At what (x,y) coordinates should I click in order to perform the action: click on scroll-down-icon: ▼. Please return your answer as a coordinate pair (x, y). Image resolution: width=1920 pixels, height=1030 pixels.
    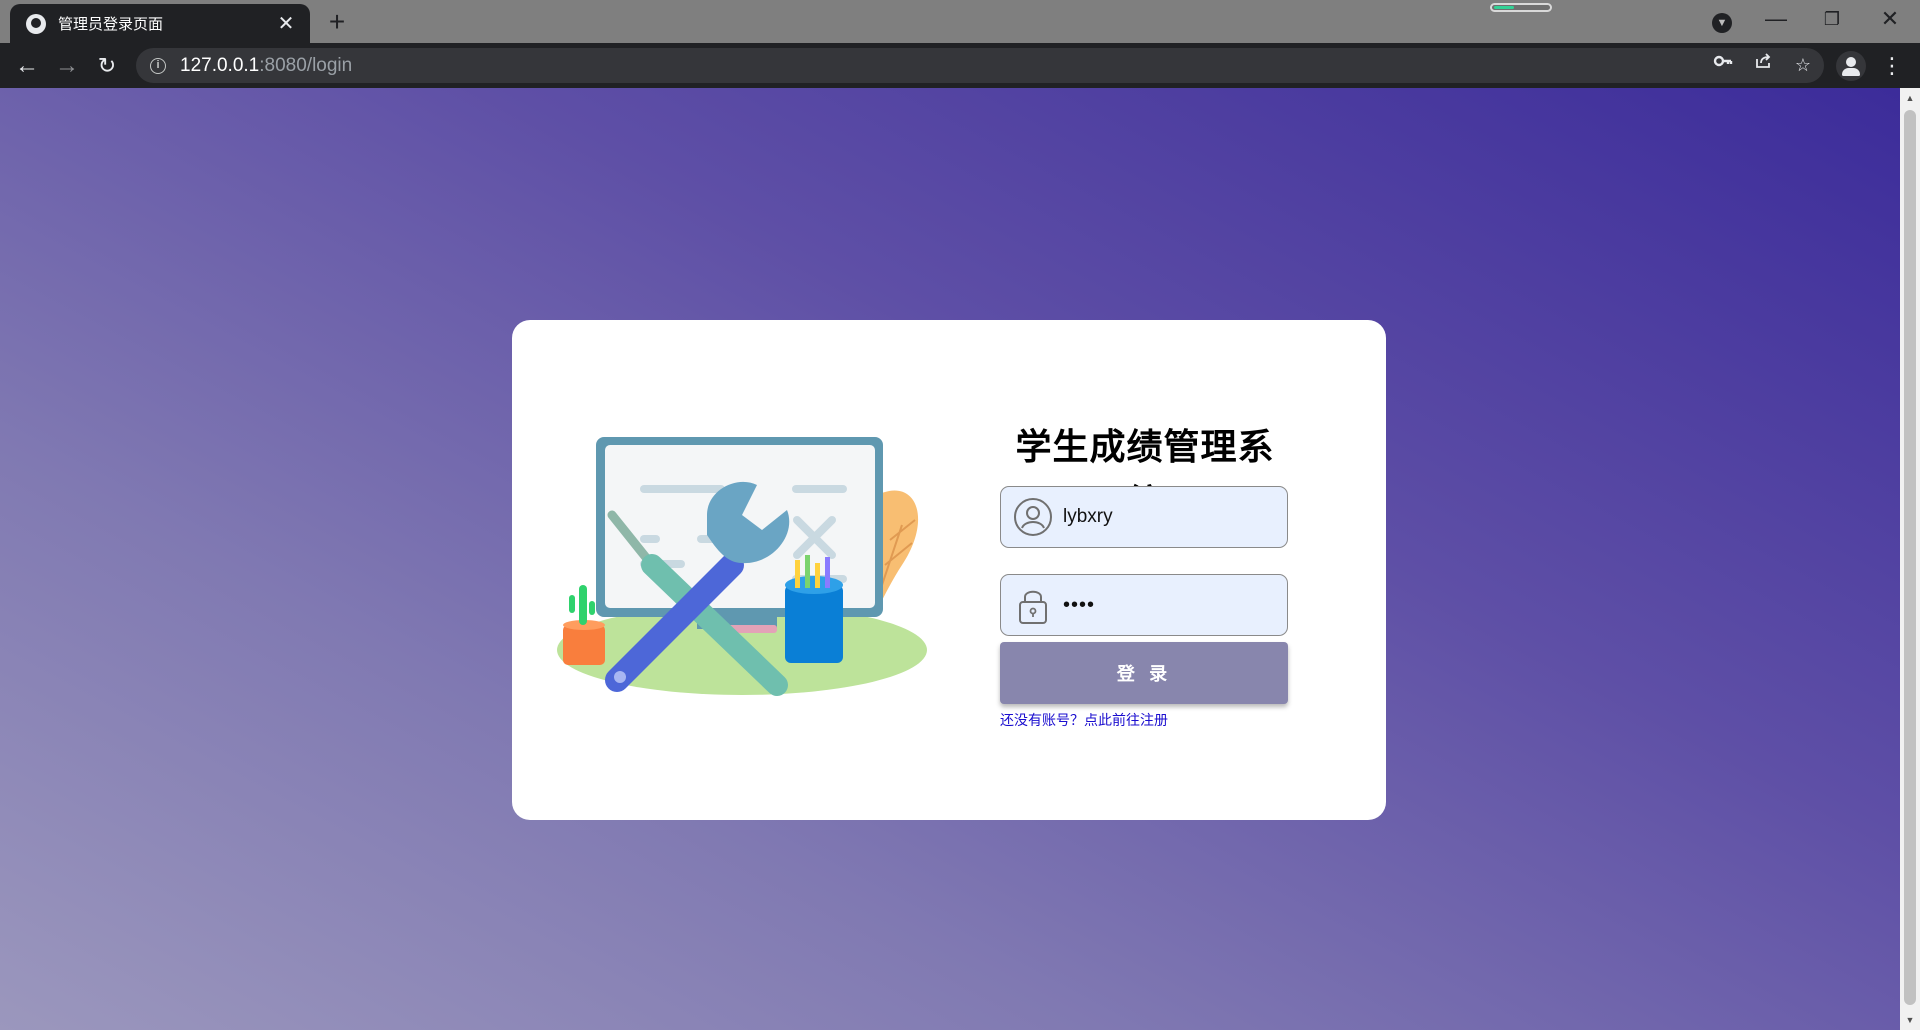
    Looking at the image, I should click on (1910, 1020).